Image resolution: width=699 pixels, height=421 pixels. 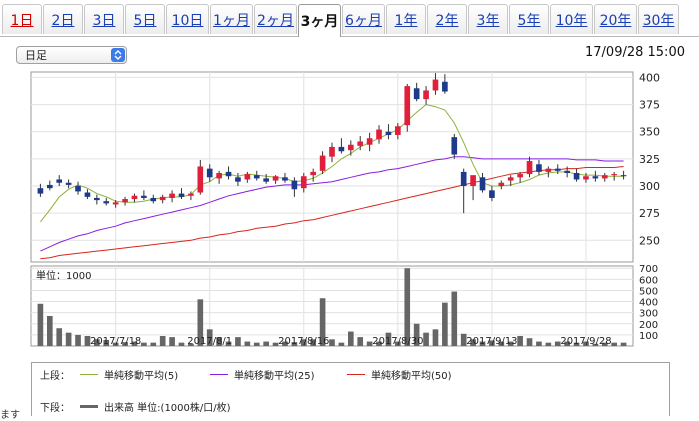 I want to click on volume-tick-label: 100, so click(x=648, y=336).